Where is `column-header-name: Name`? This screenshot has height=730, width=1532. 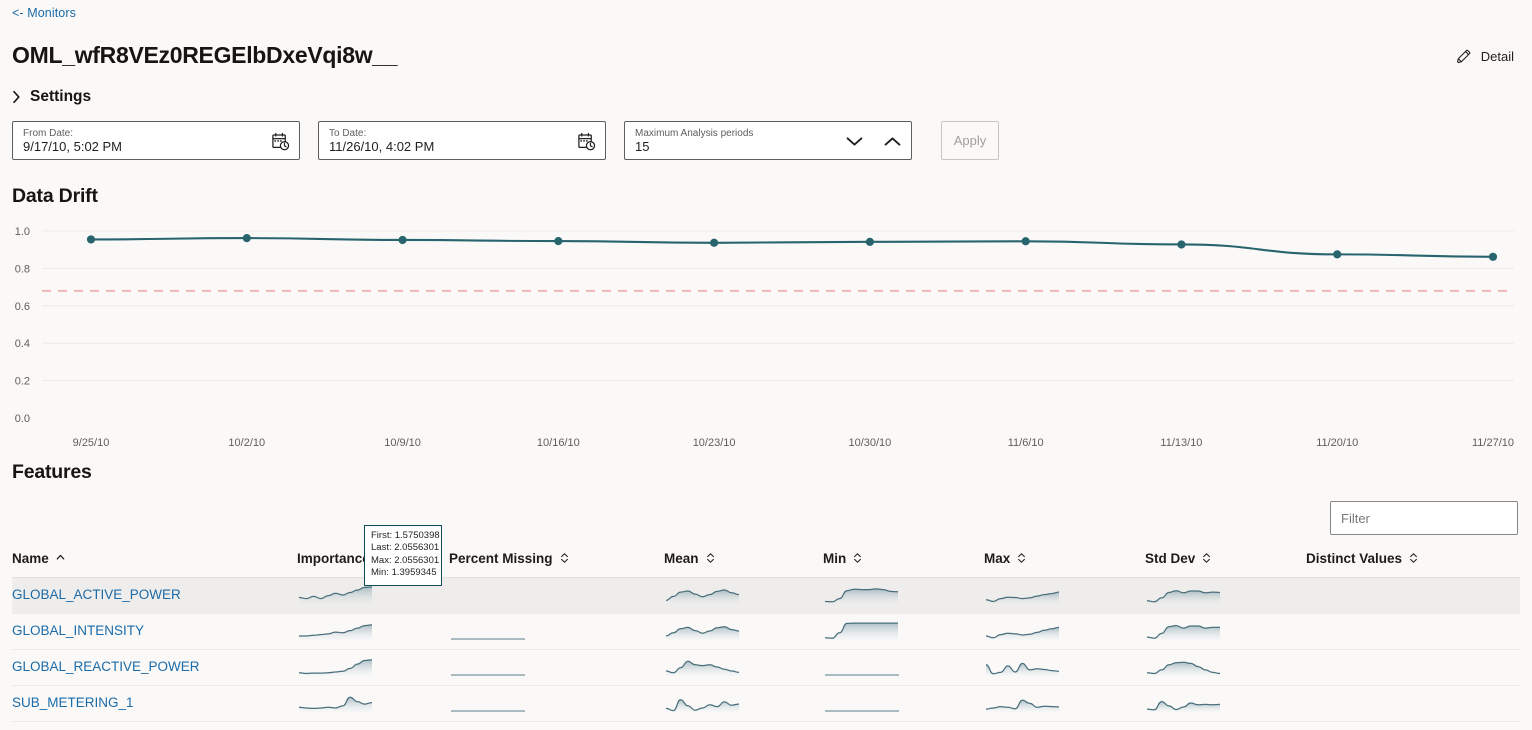 column-header-name: Name is located at coordinates (154, 559).